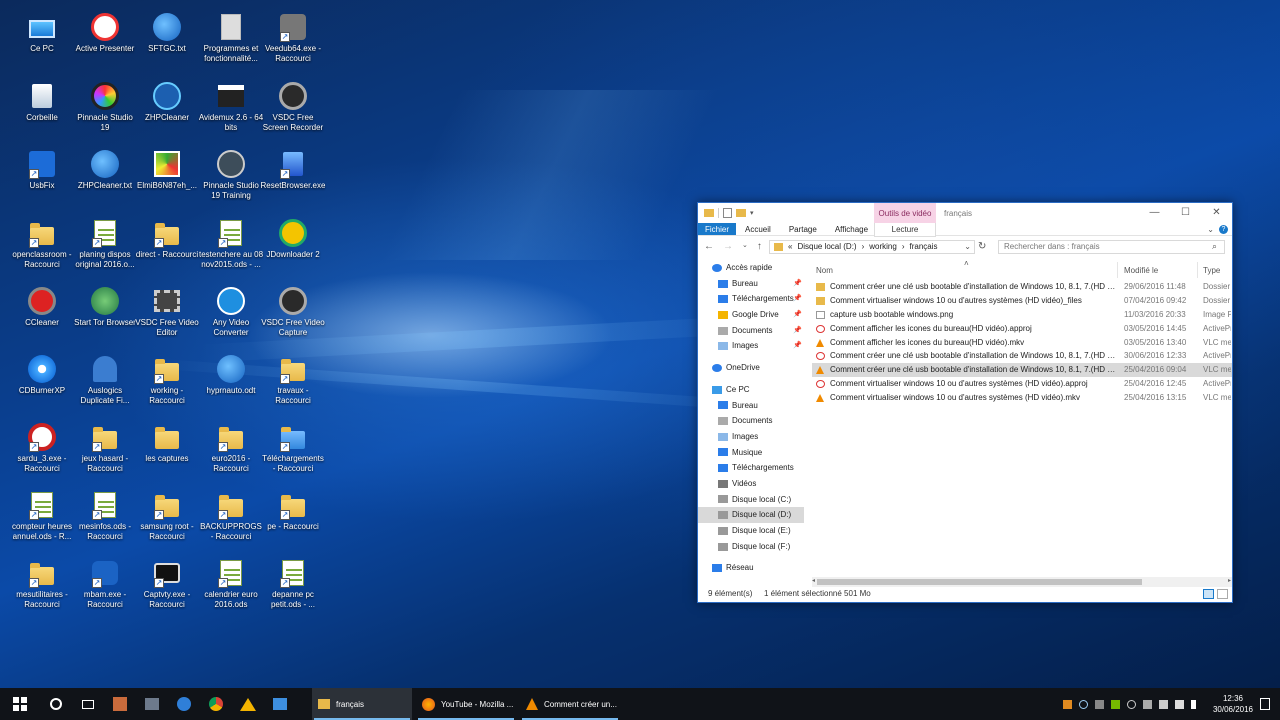  Describe the element at coordinates (982, 246) in the screenshot. I see `refresh-icon: ↻` at that location.